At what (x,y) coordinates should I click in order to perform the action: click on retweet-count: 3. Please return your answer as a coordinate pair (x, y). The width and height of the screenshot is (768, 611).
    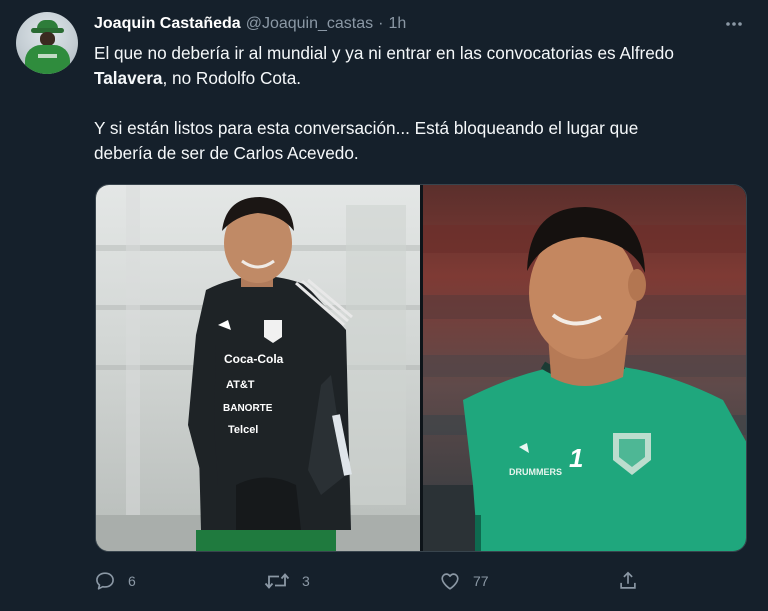
    Looking at the image, I should click on (306, 581).